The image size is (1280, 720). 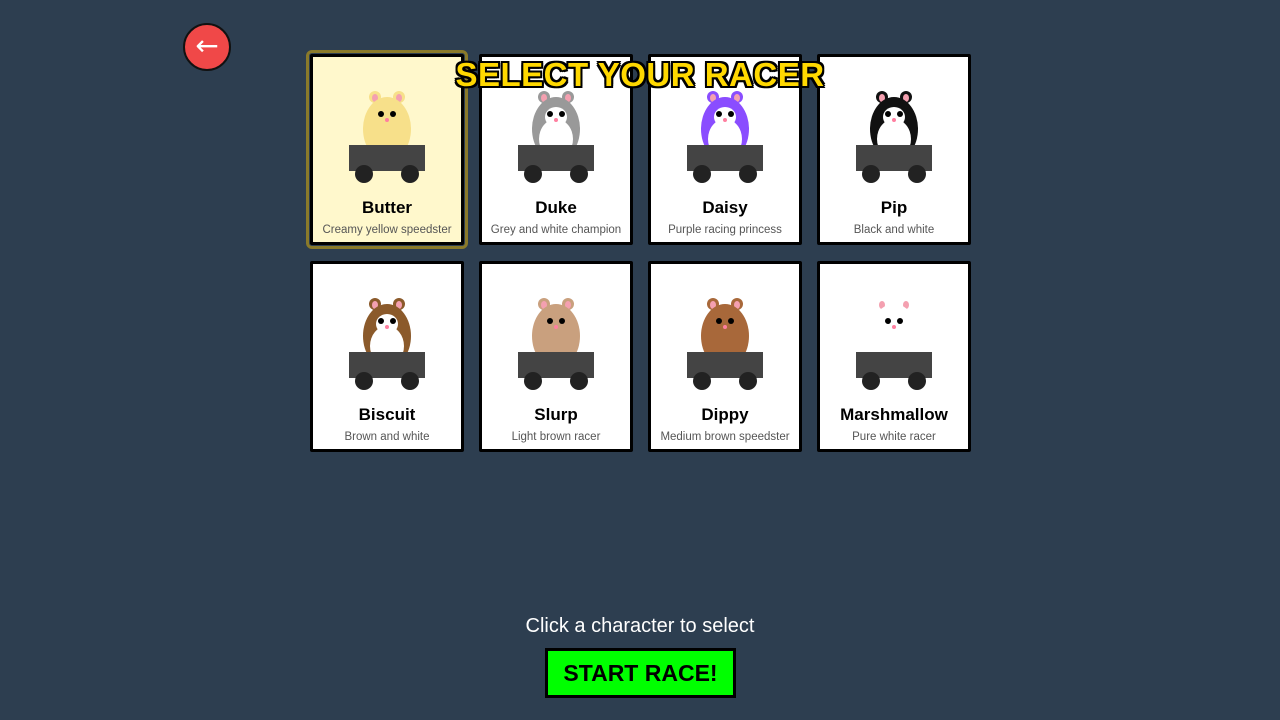 I want to click on racer-description: Purple racing princess, so click(x=725, y=230).